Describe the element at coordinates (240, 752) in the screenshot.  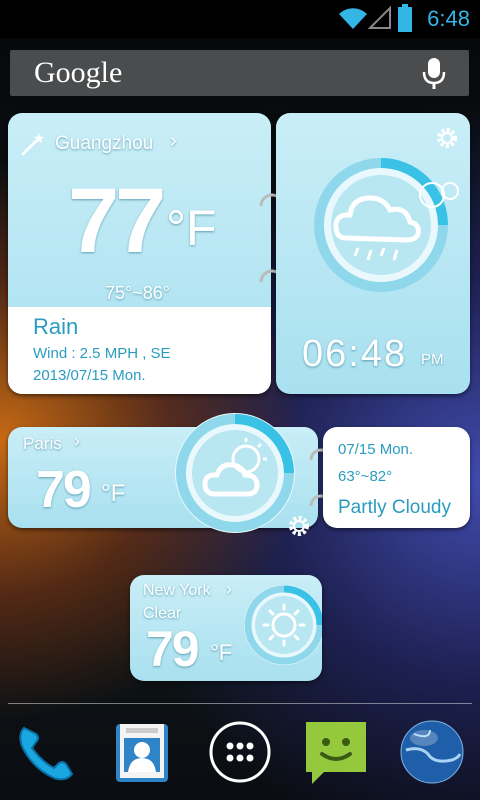
I see `app-drawer-icon` at that location.